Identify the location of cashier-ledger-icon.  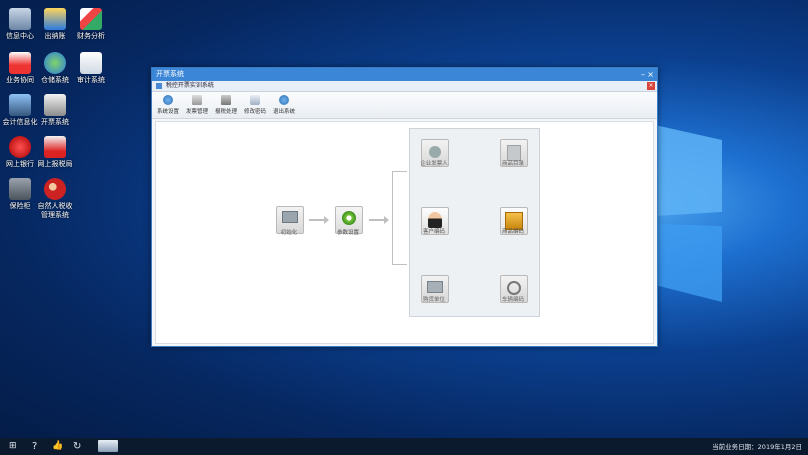
(55, 19).